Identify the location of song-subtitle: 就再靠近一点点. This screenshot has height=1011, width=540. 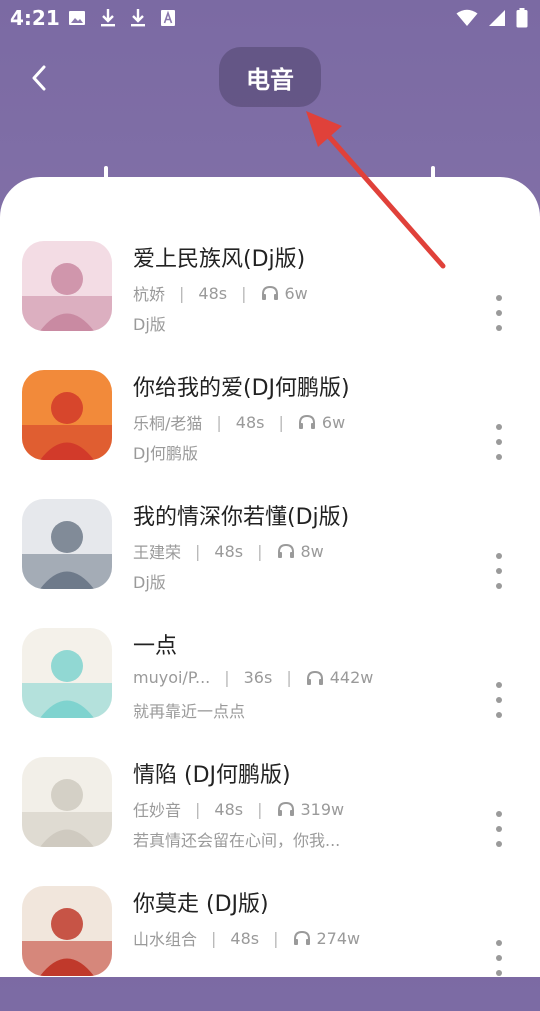
(189, 711).